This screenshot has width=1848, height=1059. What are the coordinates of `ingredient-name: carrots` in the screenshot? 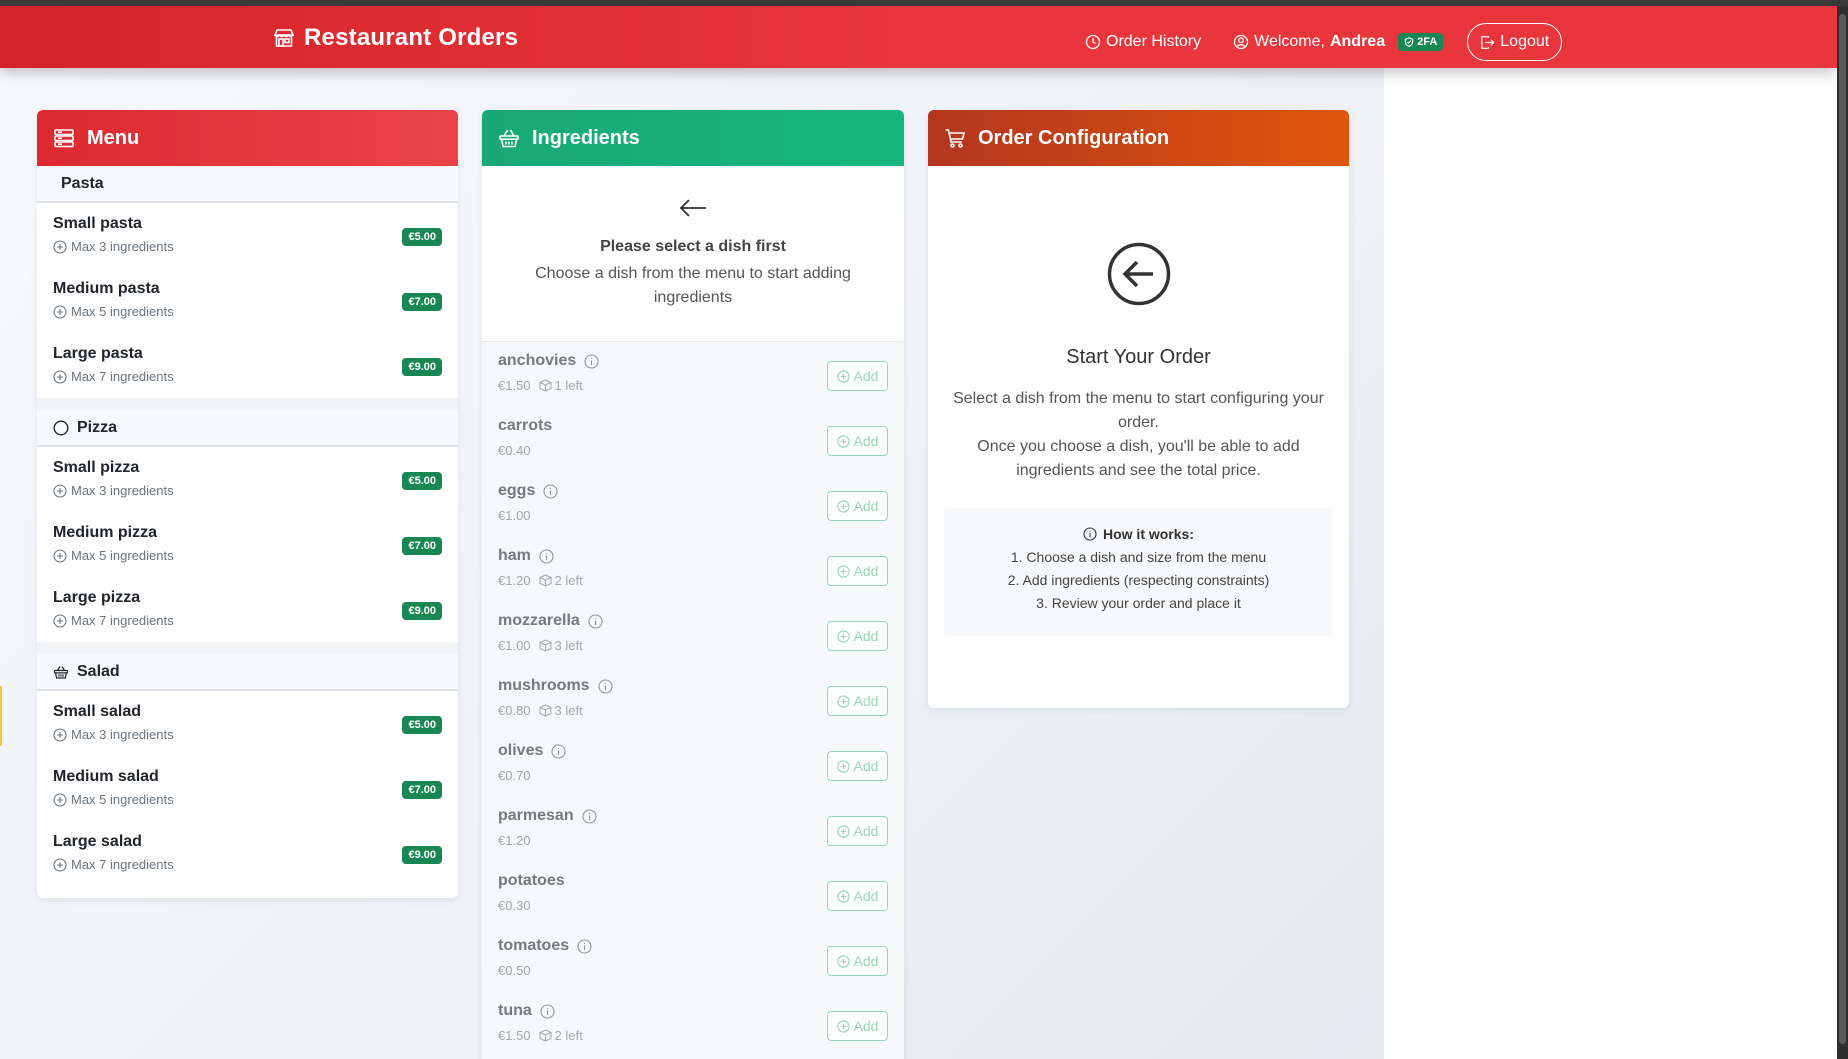 It's located at (525, 425).